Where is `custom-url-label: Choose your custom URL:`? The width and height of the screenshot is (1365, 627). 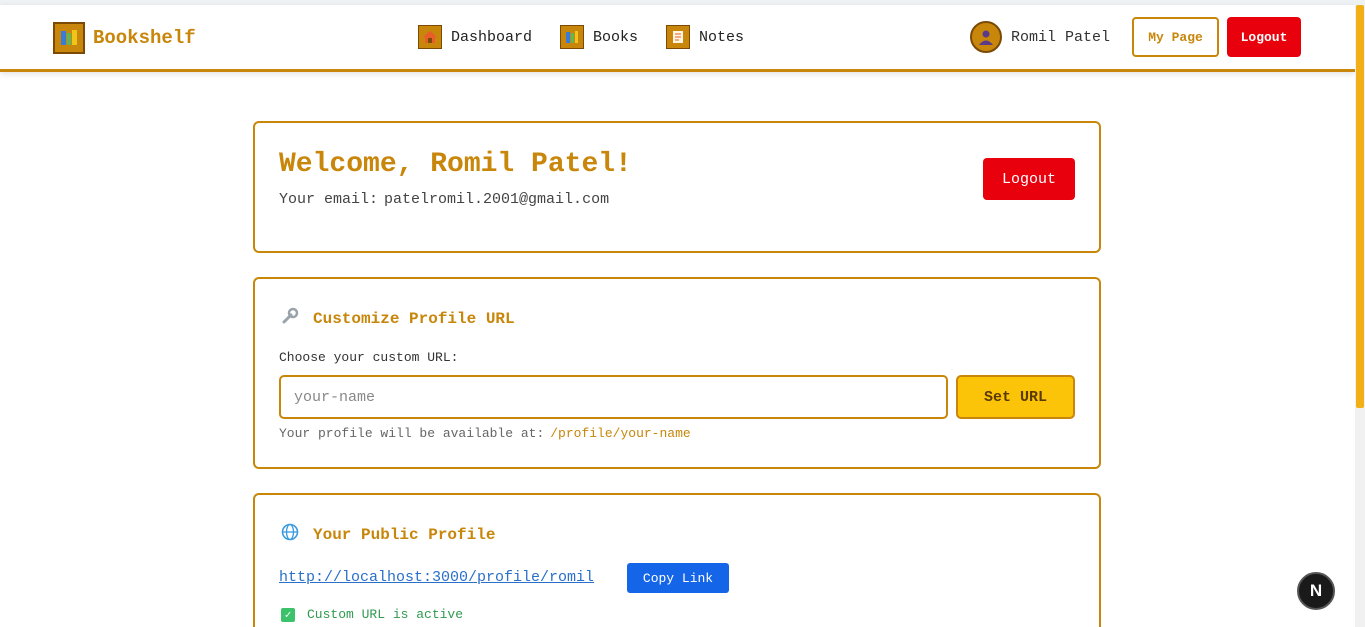 custom-url-label: Choose your custom URL: is located at coordinates (369, 357).